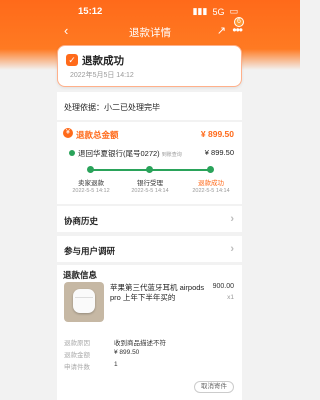  I want to click on product-price: 900.00, so click(223, 286).